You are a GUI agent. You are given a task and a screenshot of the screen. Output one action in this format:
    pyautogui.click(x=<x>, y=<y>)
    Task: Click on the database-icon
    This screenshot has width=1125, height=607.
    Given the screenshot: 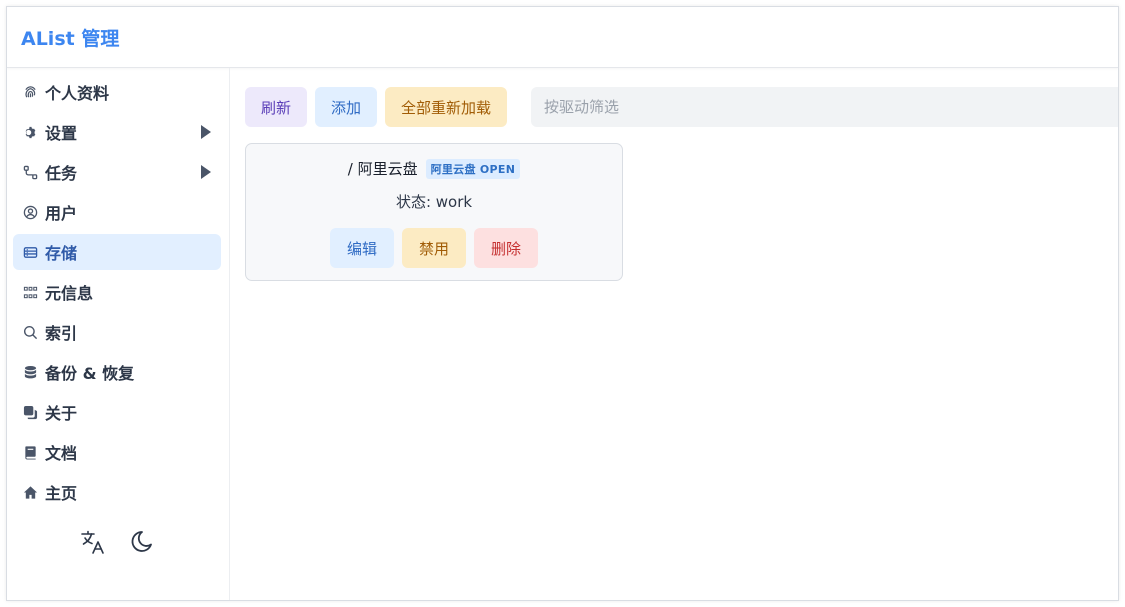 What is the action you would take?
    pyautogui.click(x=30, y=372)
    